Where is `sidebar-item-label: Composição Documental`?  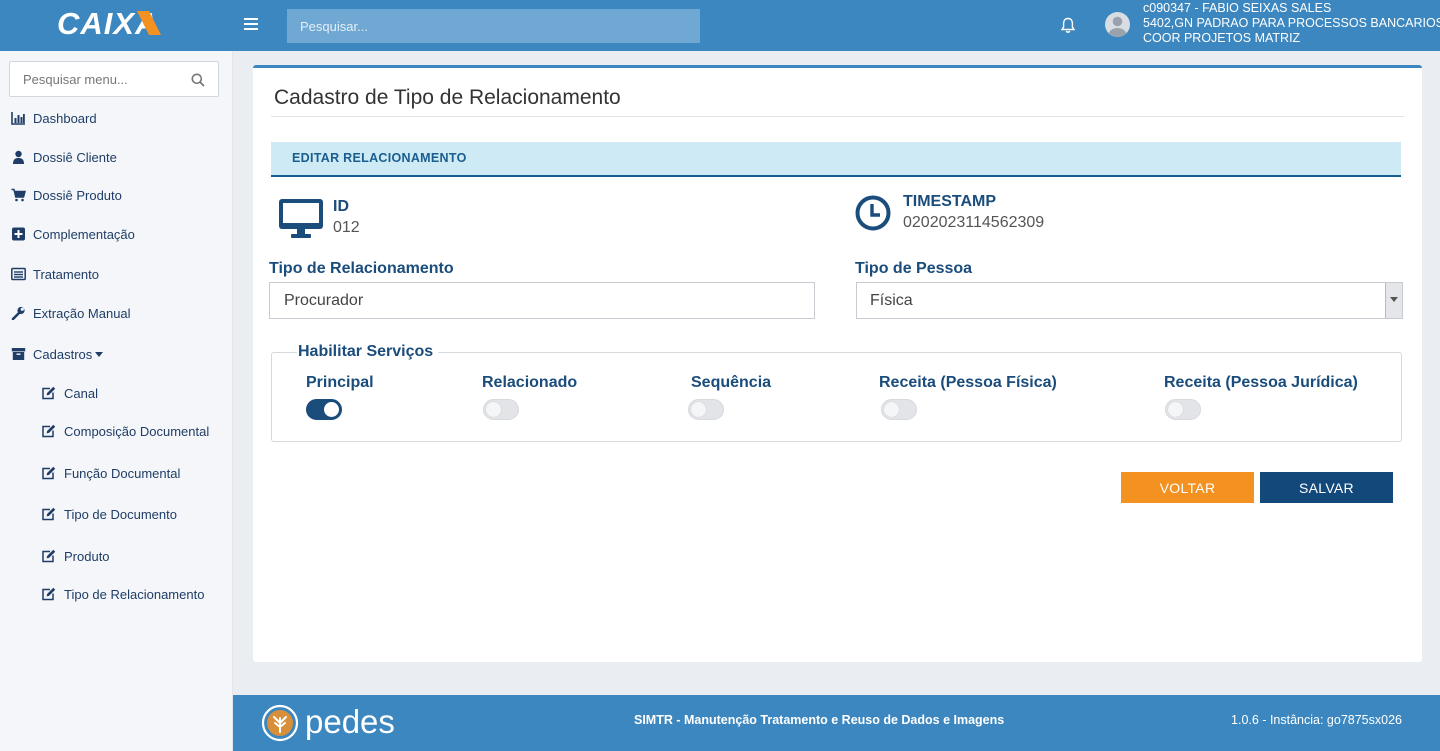 sidebar-item-label: Composição Documental is located at coordinates (137, 431).